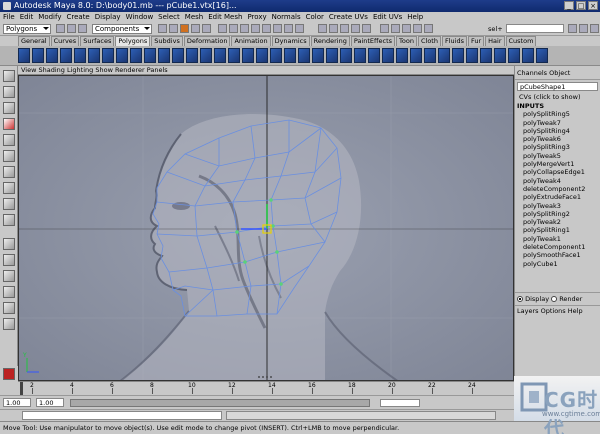 This screenshot has width=600, height=434. What do you see at coordinates (9, 140) in the screenshot?
I see `rotate-tool-icon` at bounding box center [9, 140].